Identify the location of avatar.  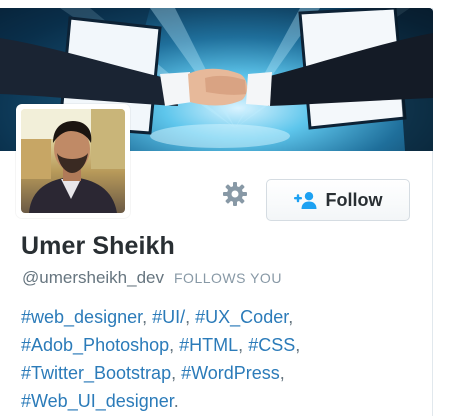
(73, 161).